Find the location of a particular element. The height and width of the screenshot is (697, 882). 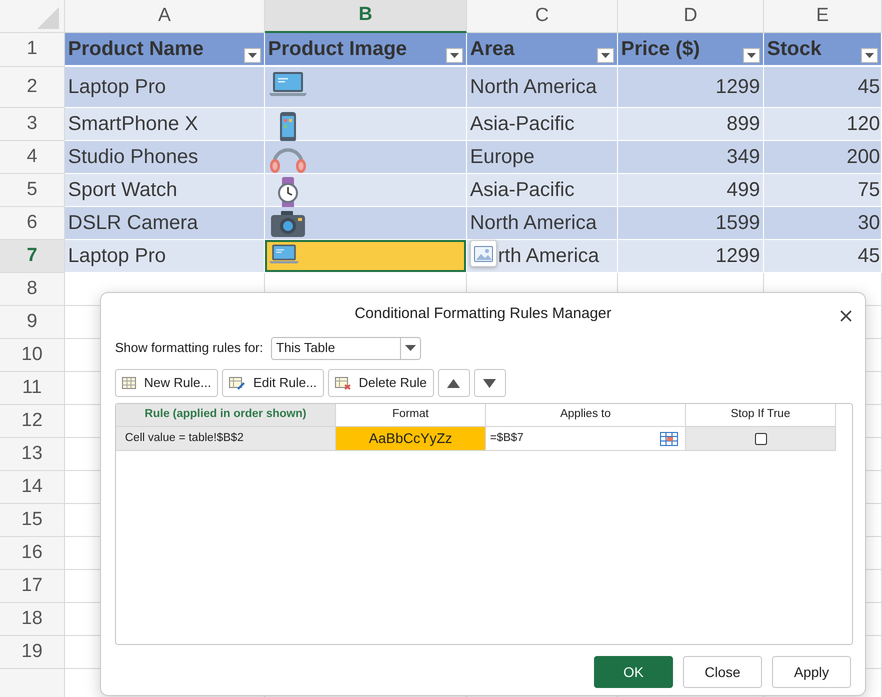

range-field: =$B$7 is located at coordinates (575, 439).